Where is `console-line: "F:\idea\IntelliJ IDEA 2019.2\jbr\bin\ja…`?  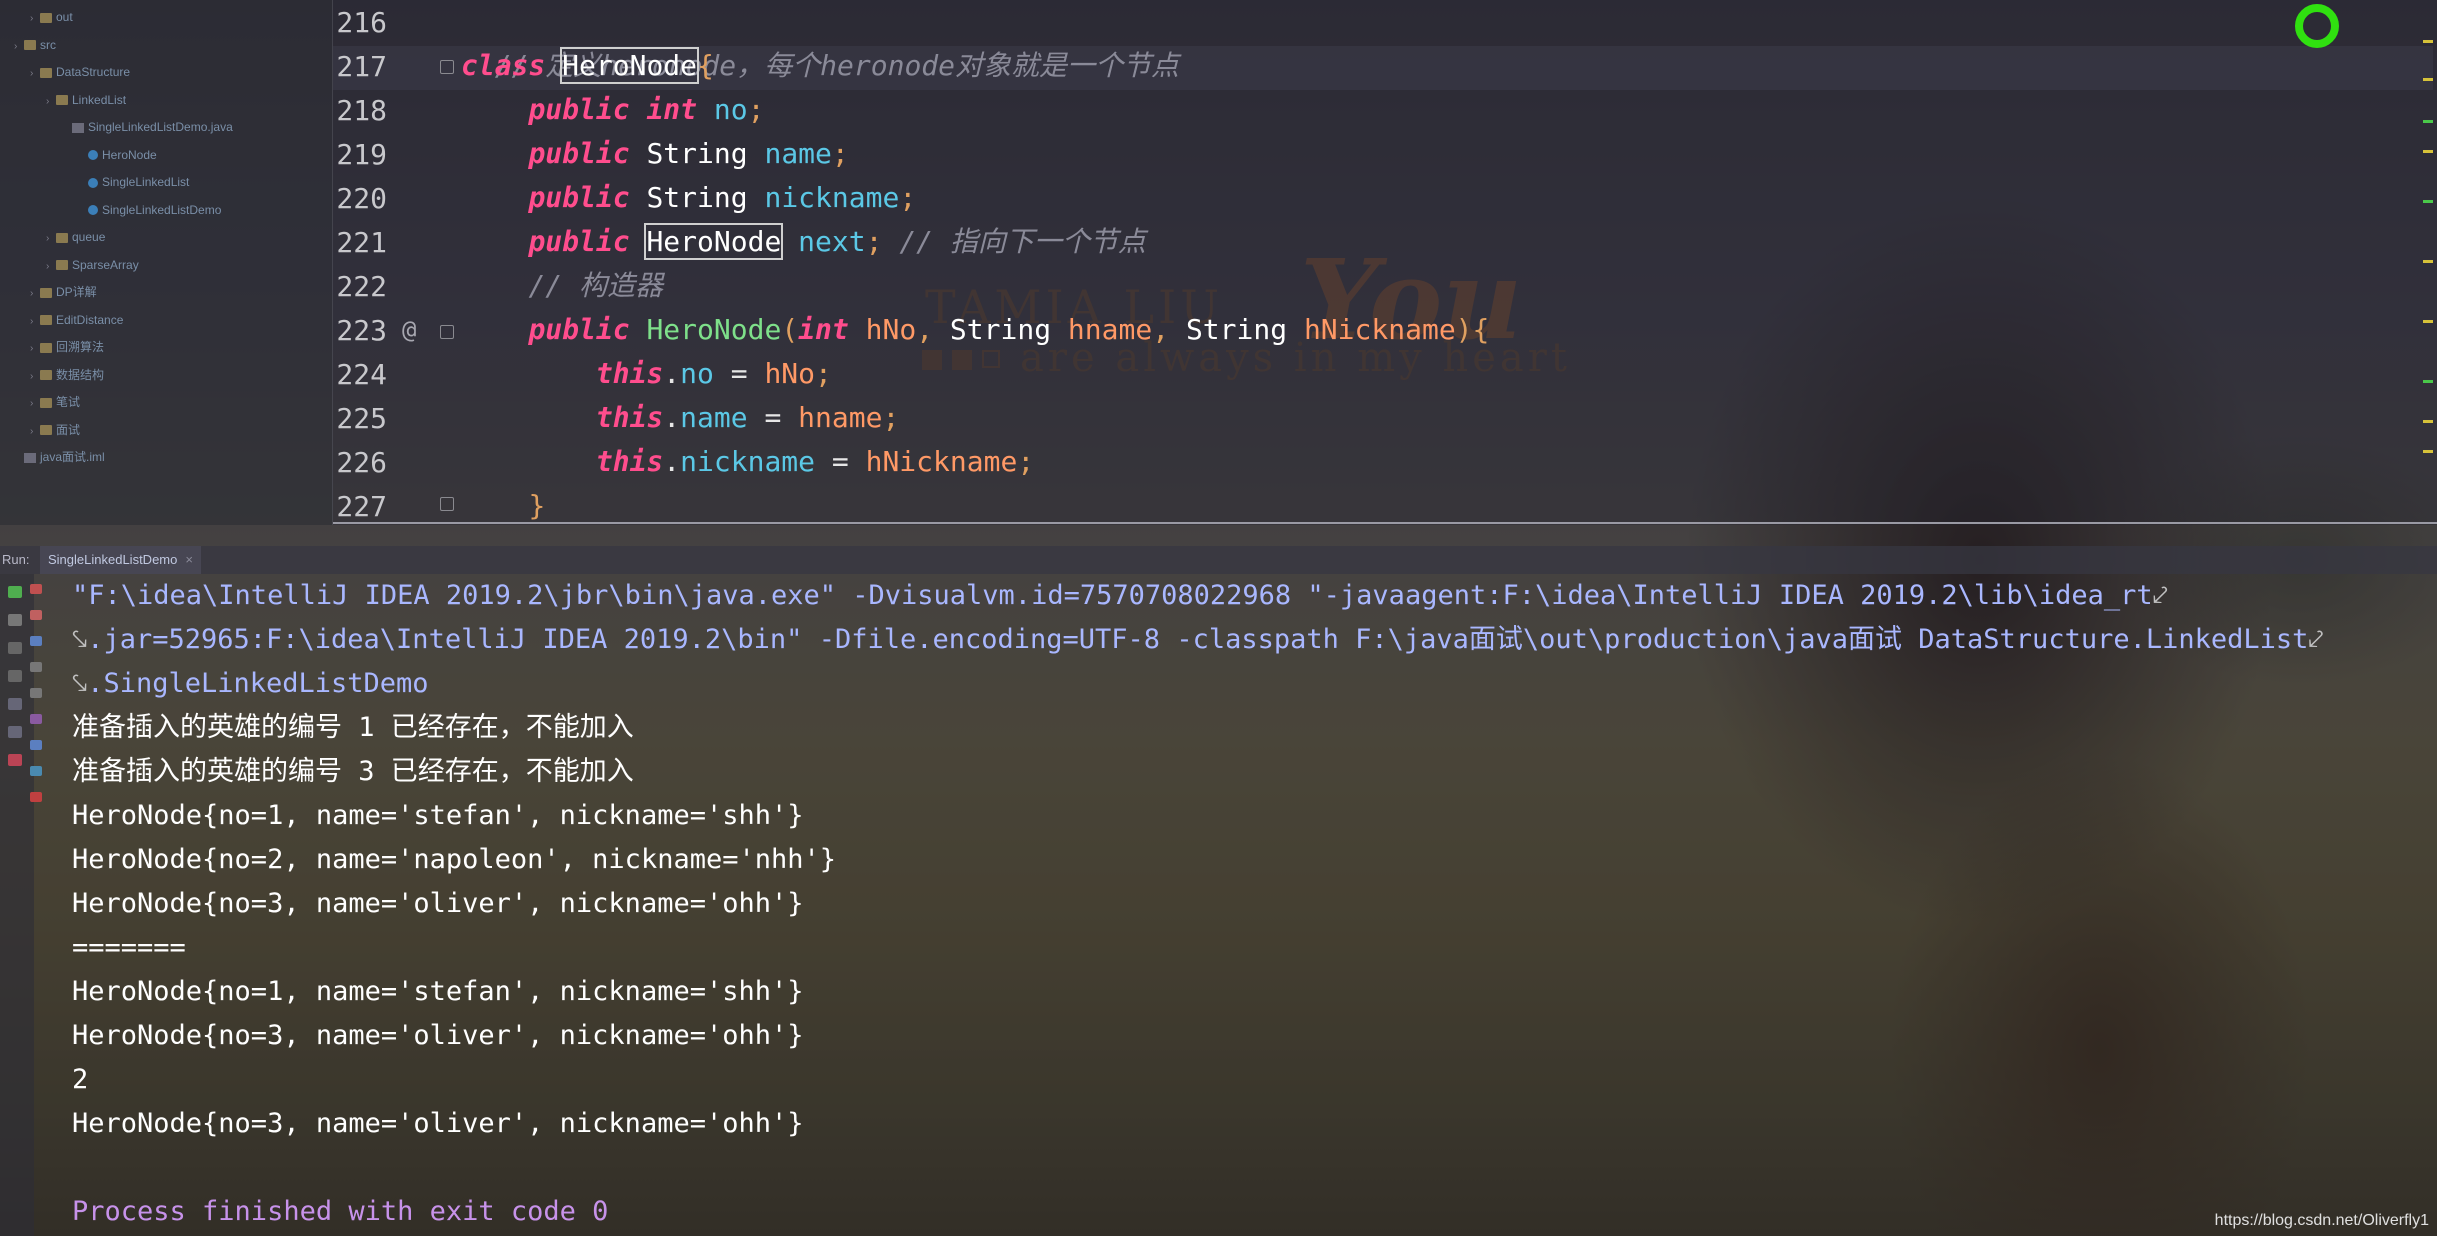 console-line: "F:\idea\IntelliJ IDEA 2019.2\jbr\bin\ja… is located at coordinates (1120, 596).